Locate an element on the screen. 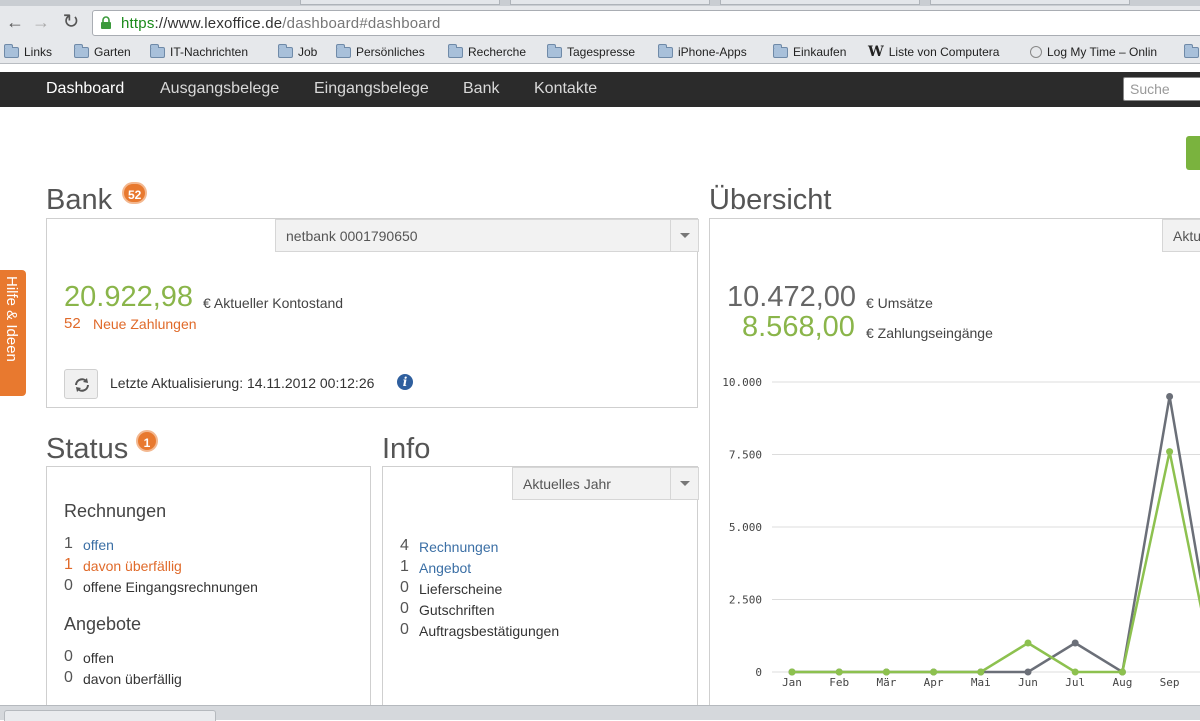 This screenshot has height=721, width=1200. new-payments-link: Neue Zahlungen is located at coordinates (145, 324).